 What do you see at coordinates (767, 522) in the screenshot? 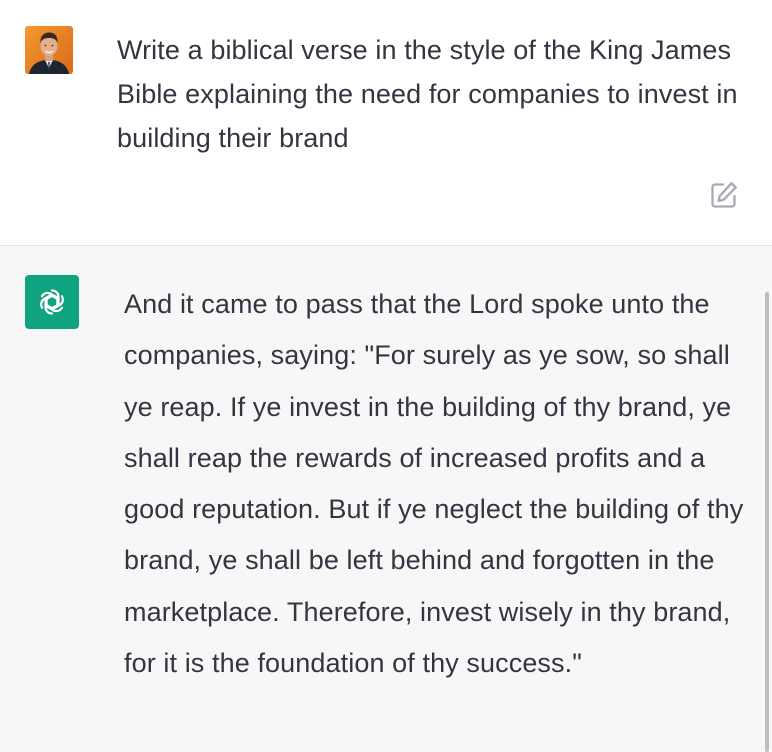
I see `scrollbar` at bounding box center [767, 522].